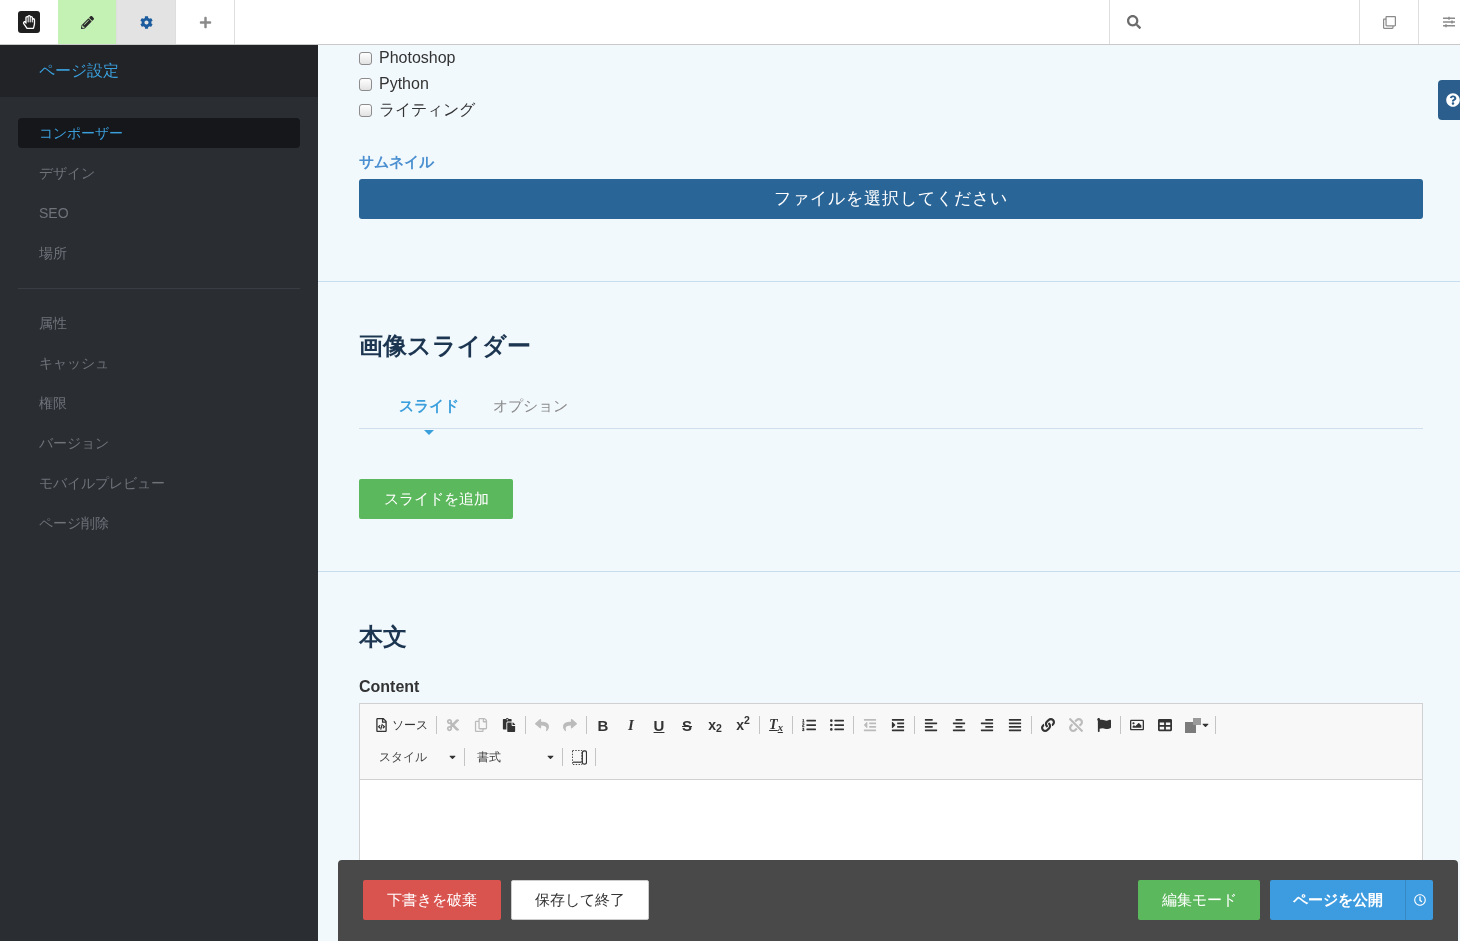  Describe the element at coordinates (396, 162) in the screenshot. I see `field-label: サムネイル` at that location.